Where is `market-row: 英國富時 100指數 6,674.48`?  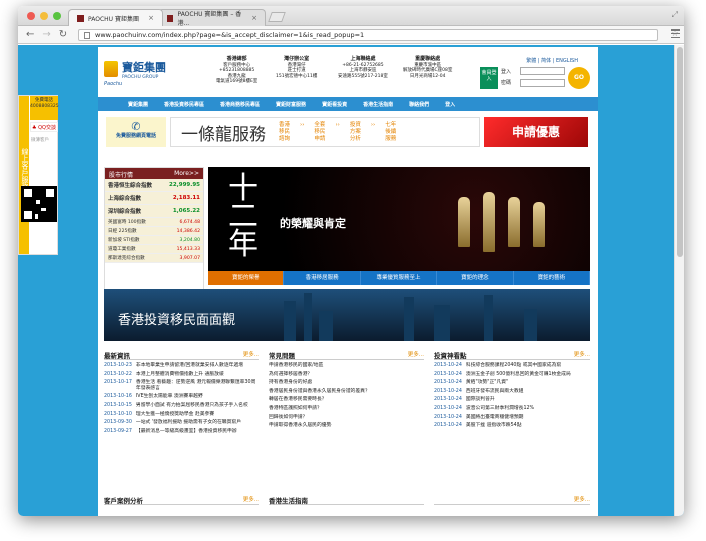 market-row: 英國富時 100指數 6,674.48 is located at coordinates (154, 222).